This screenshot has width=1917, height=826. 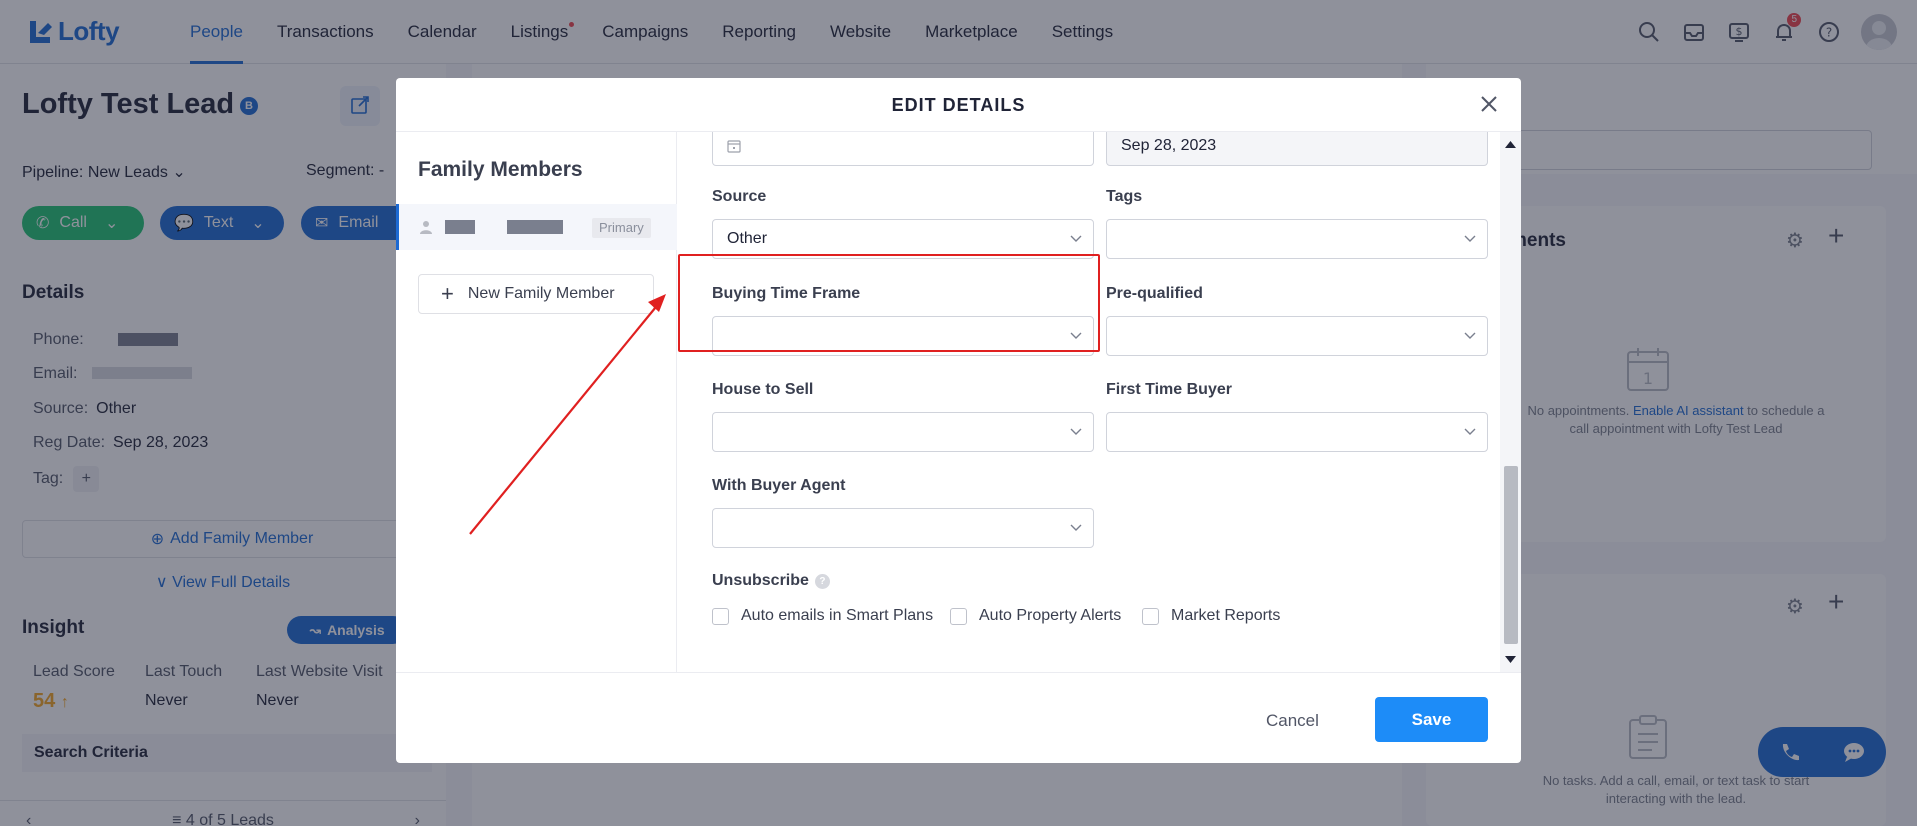 I want to click on family-member-item: Primary, so click(x=536, y=227).